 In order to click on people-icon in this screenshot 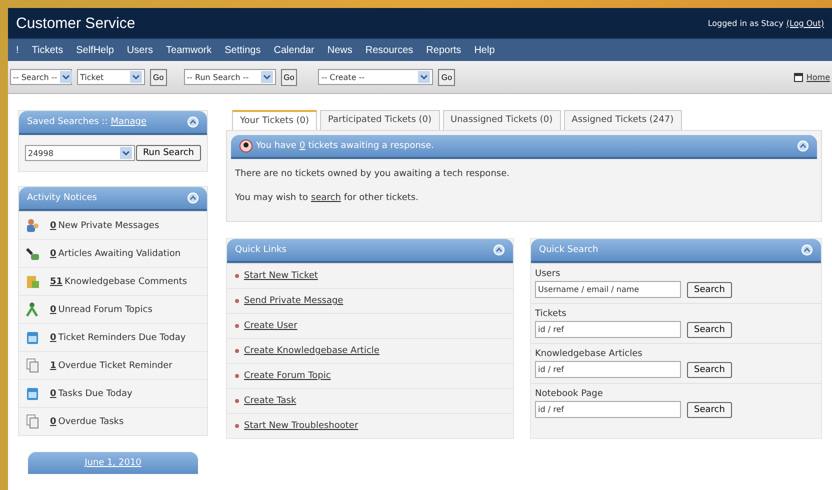, I will do `click(32, 225)`.